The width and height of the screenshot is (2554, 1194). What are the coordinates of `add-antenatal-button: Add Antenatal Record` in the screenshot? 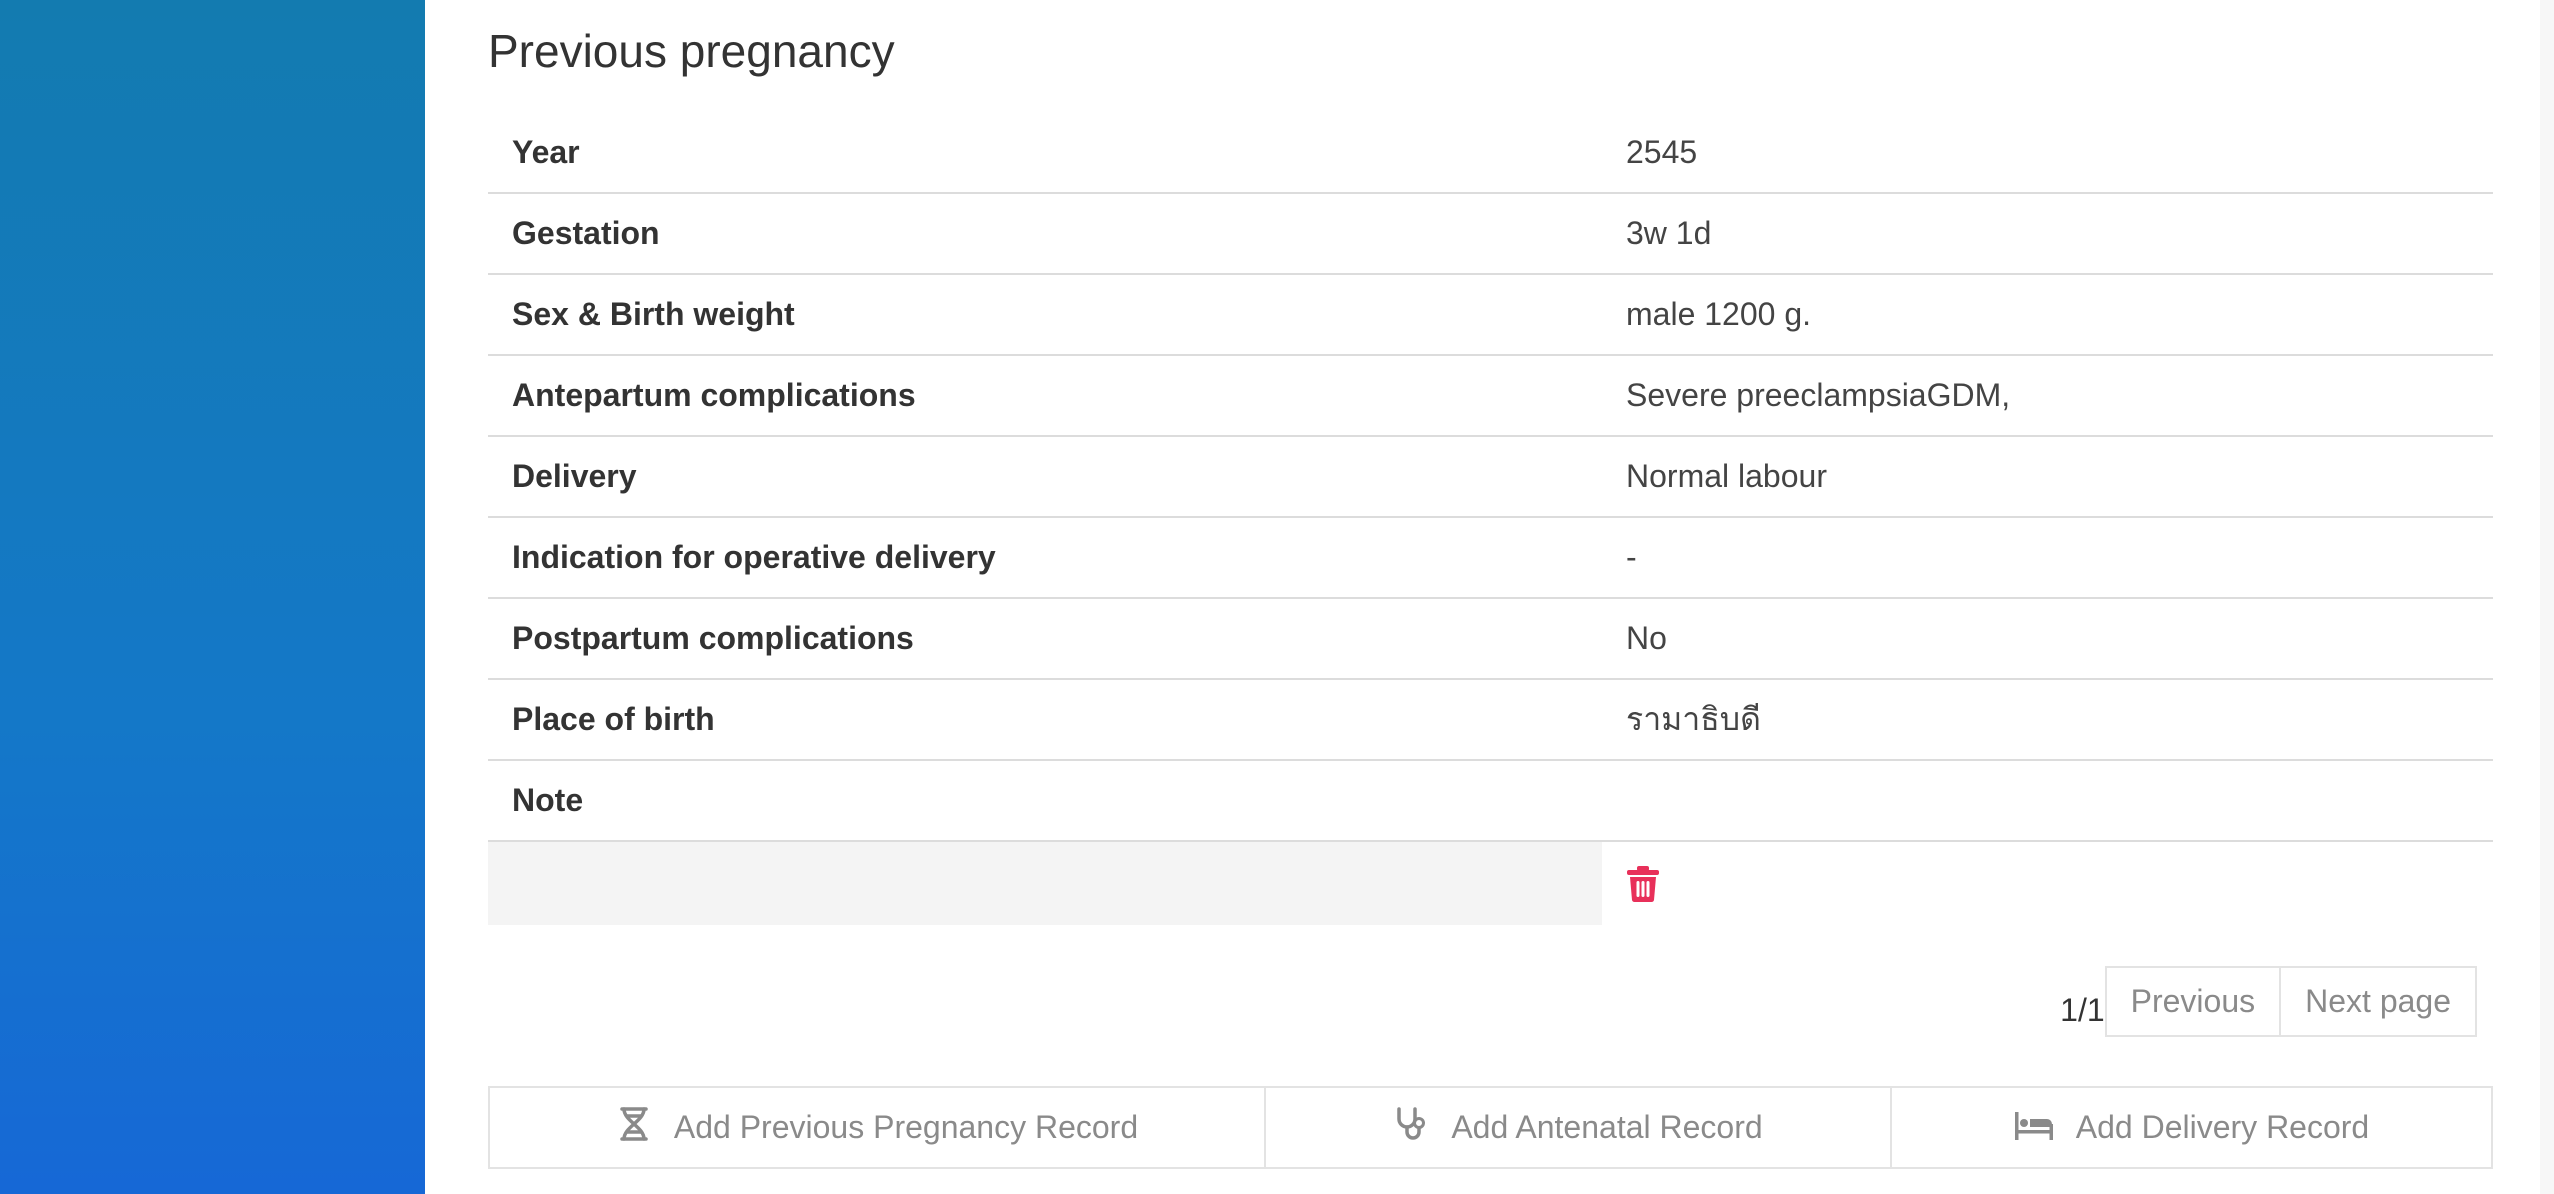 It's located at (1577, 1127).